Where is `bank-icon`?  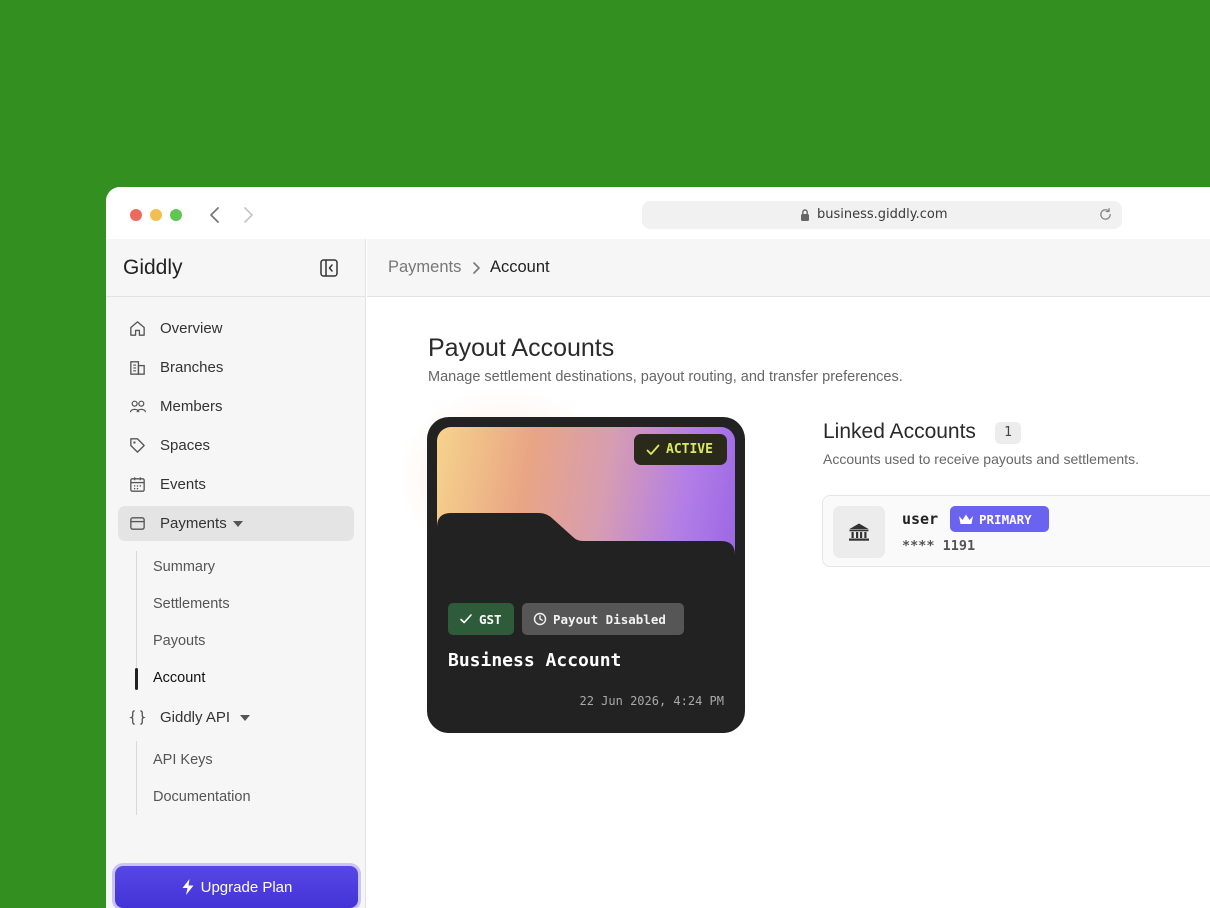 bank-icon is located at coordinates (859, 532).